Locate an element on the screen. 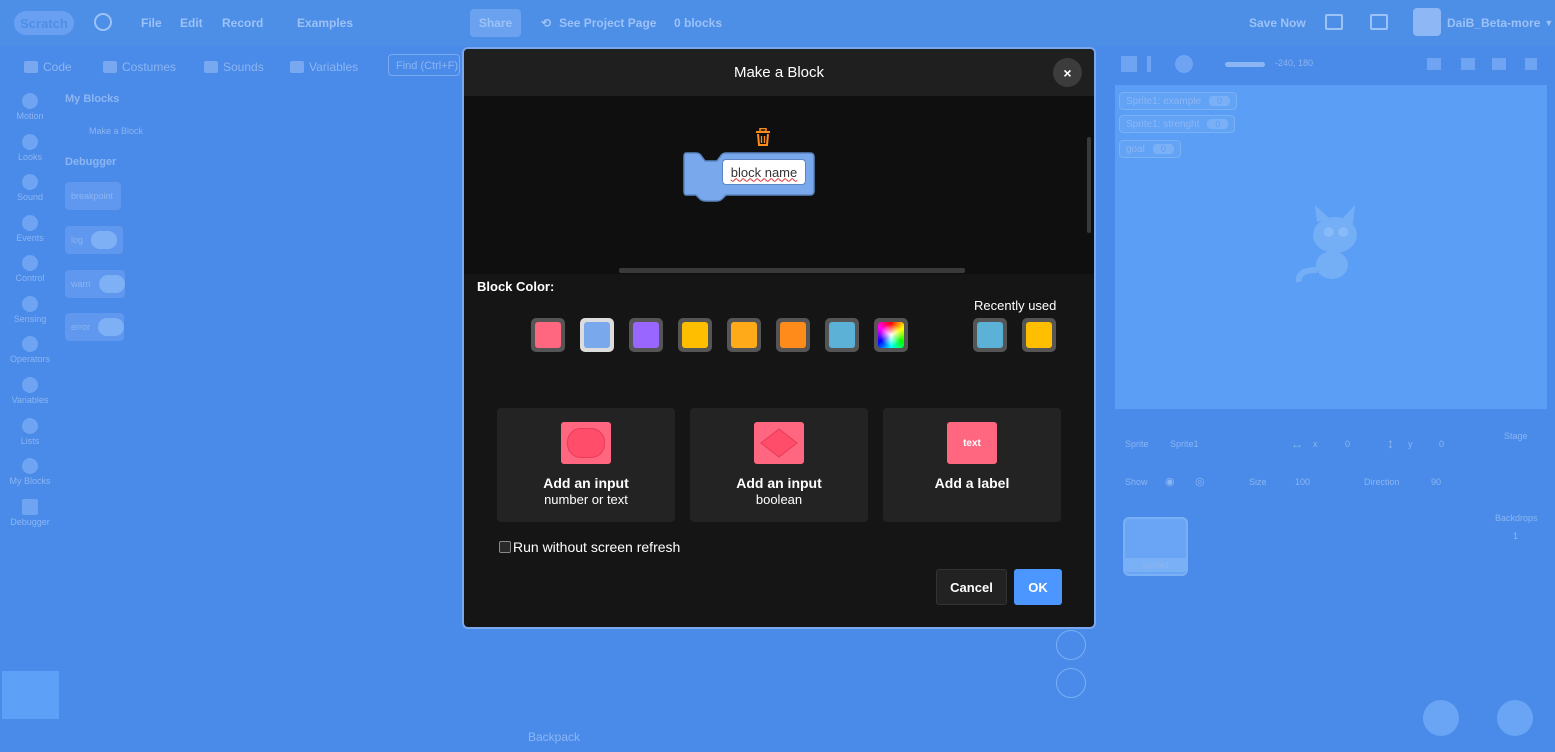 The height and width of the screenshot is (752, 1555). block-name-input: block name is located at coordinates (764, 172).